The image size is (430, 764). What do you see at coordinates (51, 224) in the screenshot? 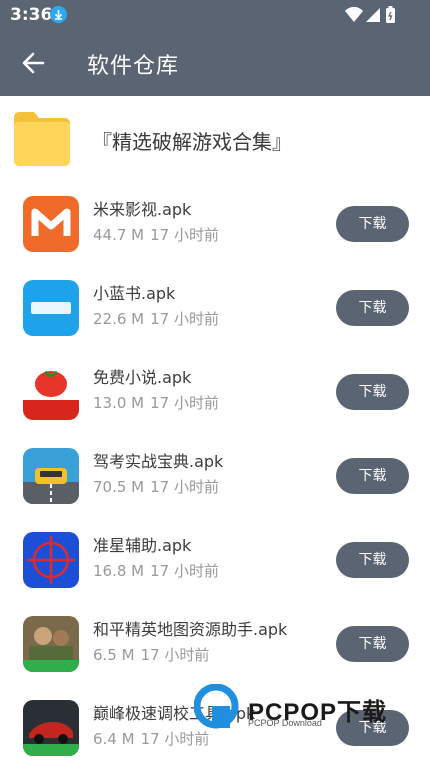
I see `milai-video-icon` at bounding box center [51, 224].